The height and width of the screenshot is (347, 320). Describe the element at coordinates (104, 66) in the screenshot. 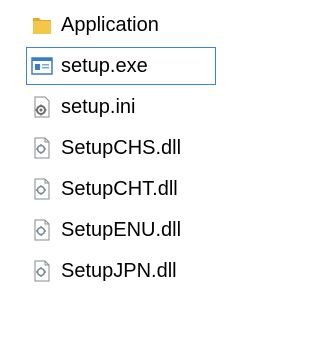

I see `file-name: setup.exe` at that location.